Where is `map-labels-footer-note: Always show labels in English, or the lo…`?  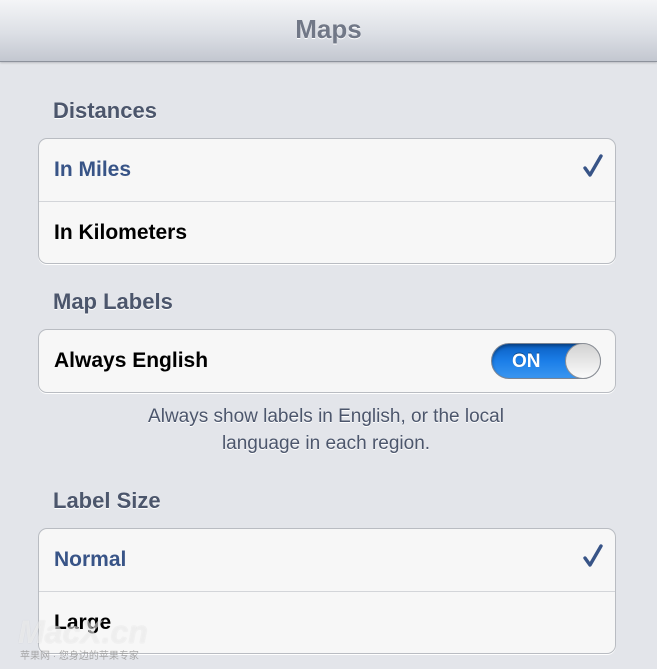
map-labels-footer-note: Always show labels in English, or the lo… is located at coordinates (326, 430).